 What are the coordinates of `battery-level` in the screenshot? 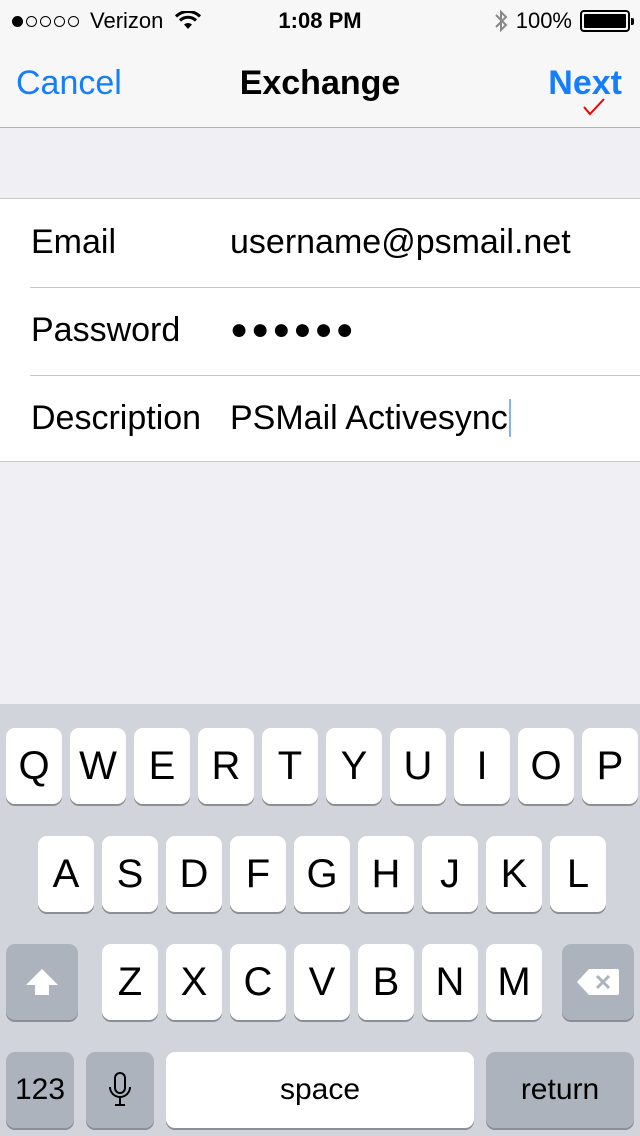 It's located at (605, 21).